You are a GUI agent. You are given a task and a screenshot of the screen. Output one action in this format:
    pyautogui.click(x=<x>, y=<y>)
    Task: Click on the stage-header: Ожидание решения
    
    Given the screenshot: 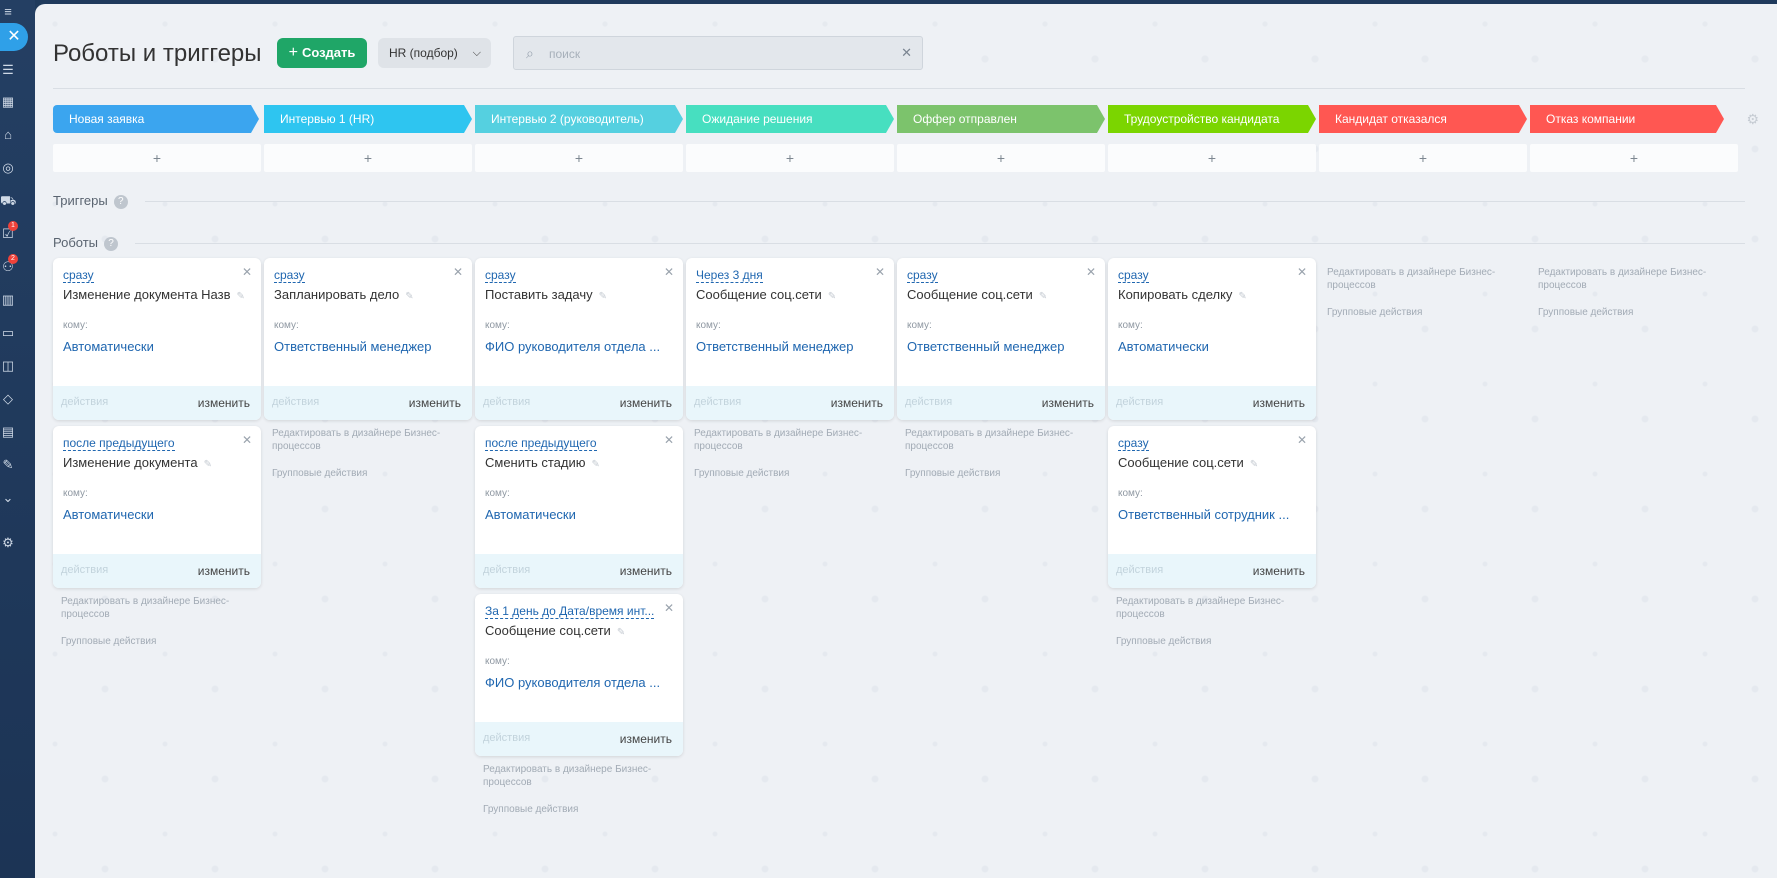 What is the action you would take?
    pyautogui.click(x=790, y=119)
    